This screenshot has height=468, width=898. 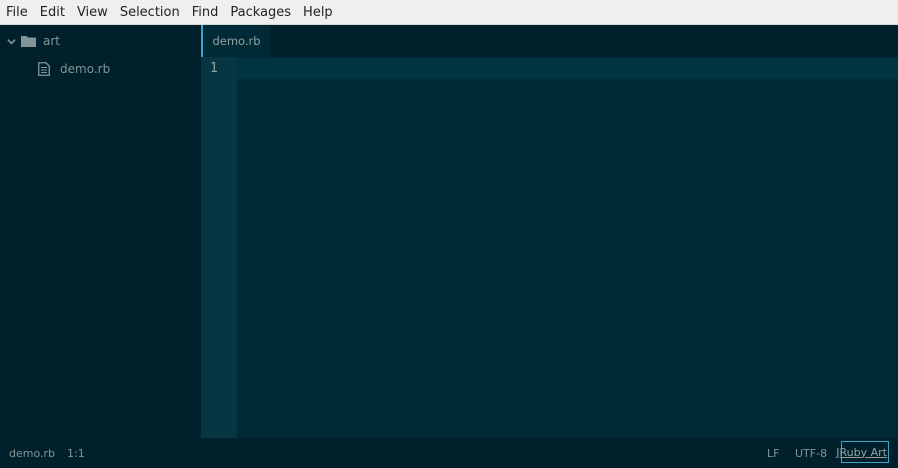 What do you see at coordinates (219, 247) in the screenshot?
I see `line-number-gutter: 1` at bounding box center [219, 247].